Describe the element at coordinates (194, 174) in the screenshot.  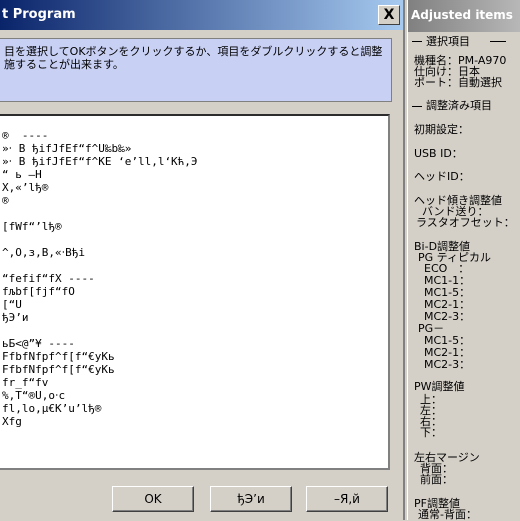
I see `list-item: “ ь –H` at that location.